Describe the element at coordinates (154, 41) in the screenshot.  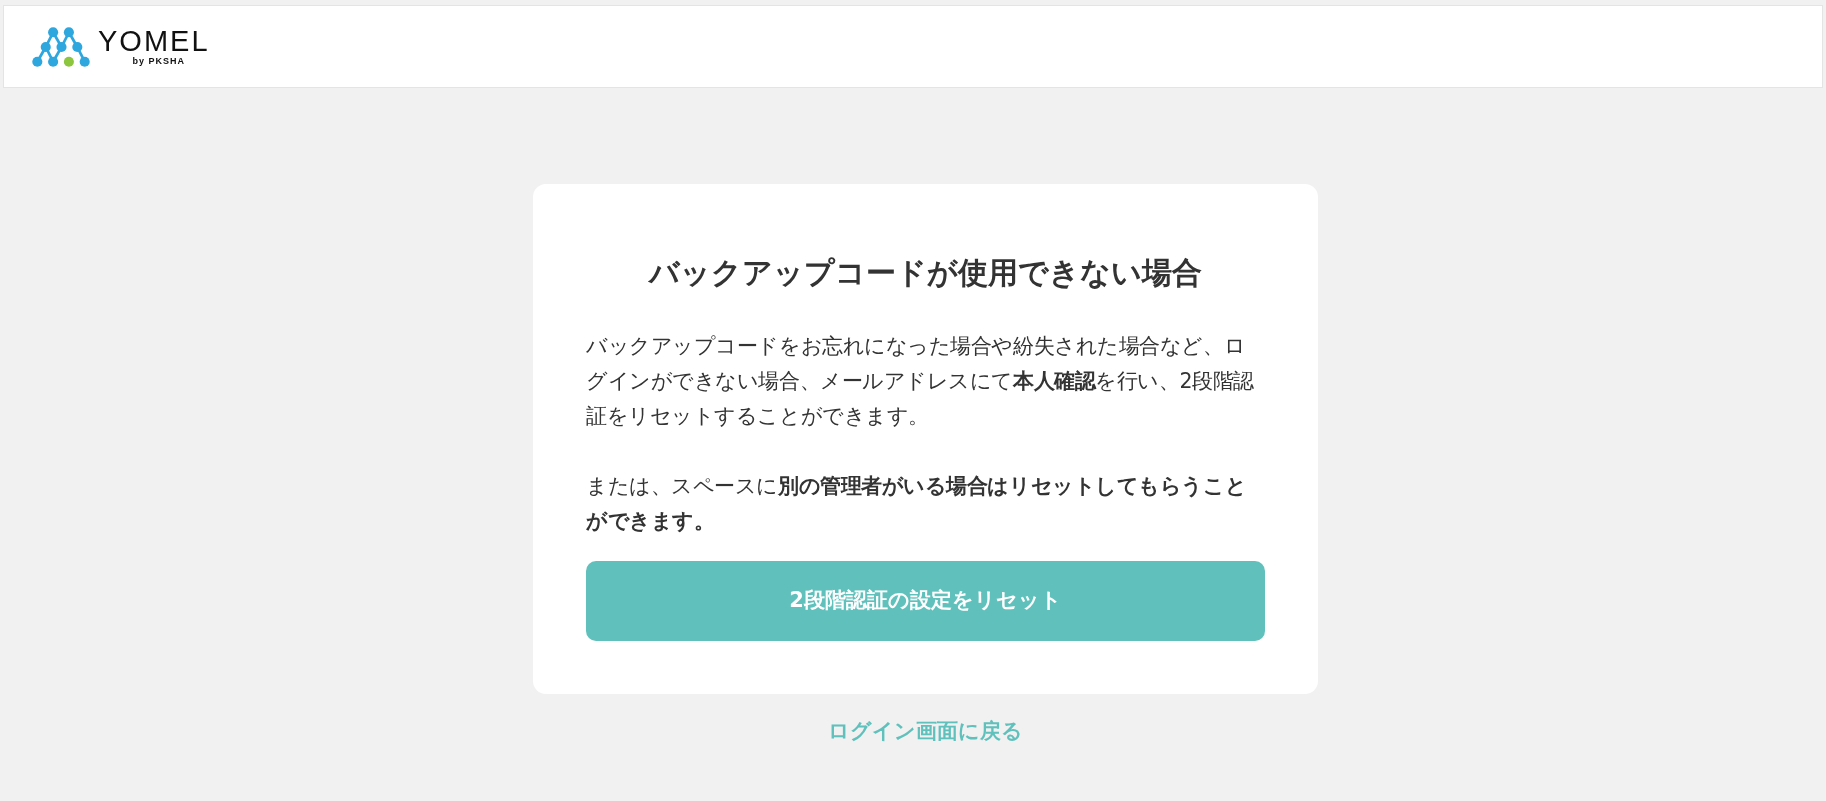
I see `logo-wordmark: YOMEL` at that location.